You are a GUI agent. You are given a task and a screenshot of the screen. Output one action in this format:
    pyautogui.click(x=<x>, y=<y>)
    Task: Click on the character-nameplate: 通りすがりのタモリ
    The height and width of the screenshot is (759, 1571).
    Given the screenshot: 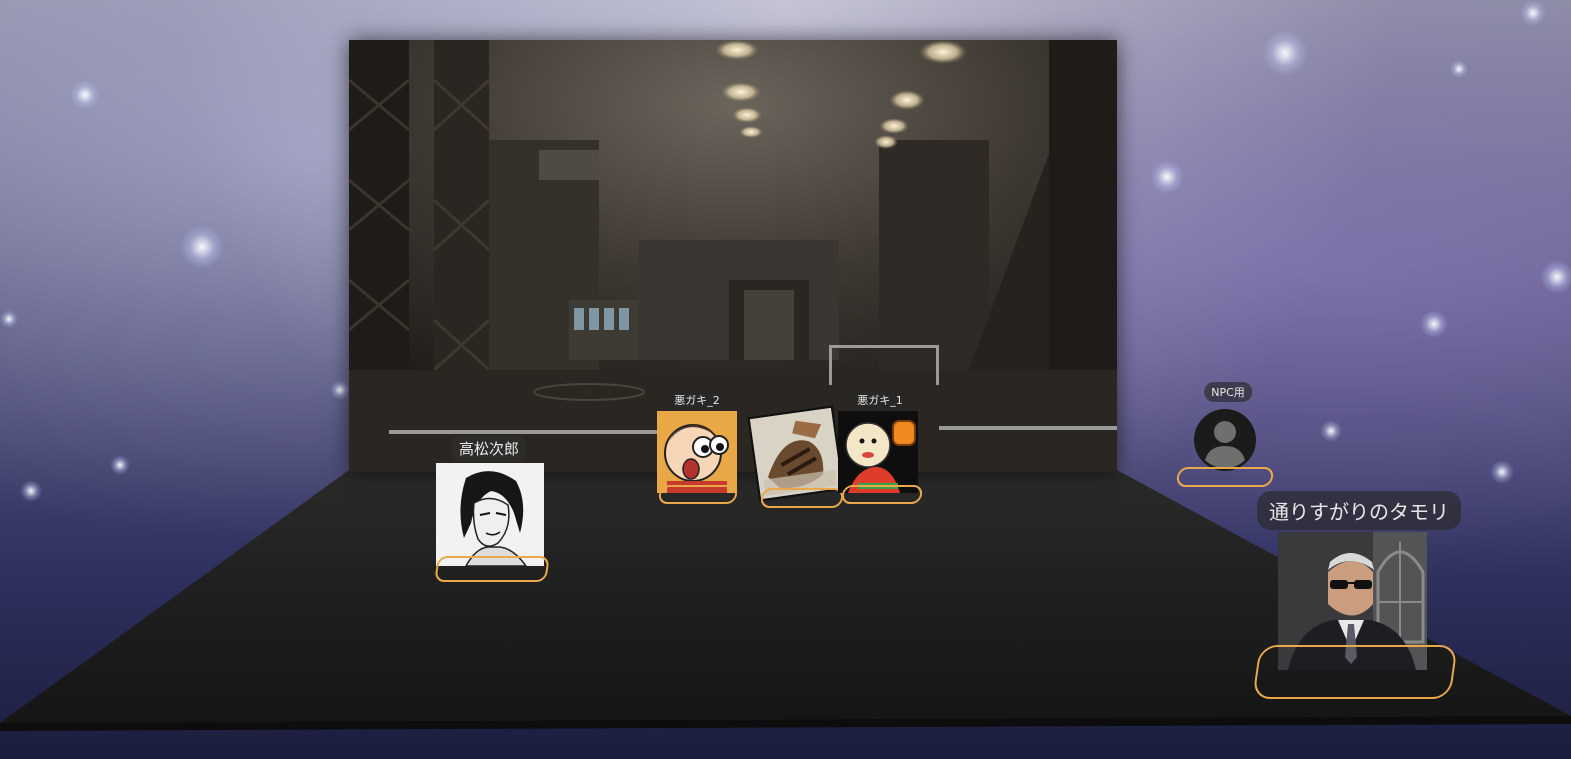 What is the action you would take?
    pyautogui.click(x=1359, y=510)
    